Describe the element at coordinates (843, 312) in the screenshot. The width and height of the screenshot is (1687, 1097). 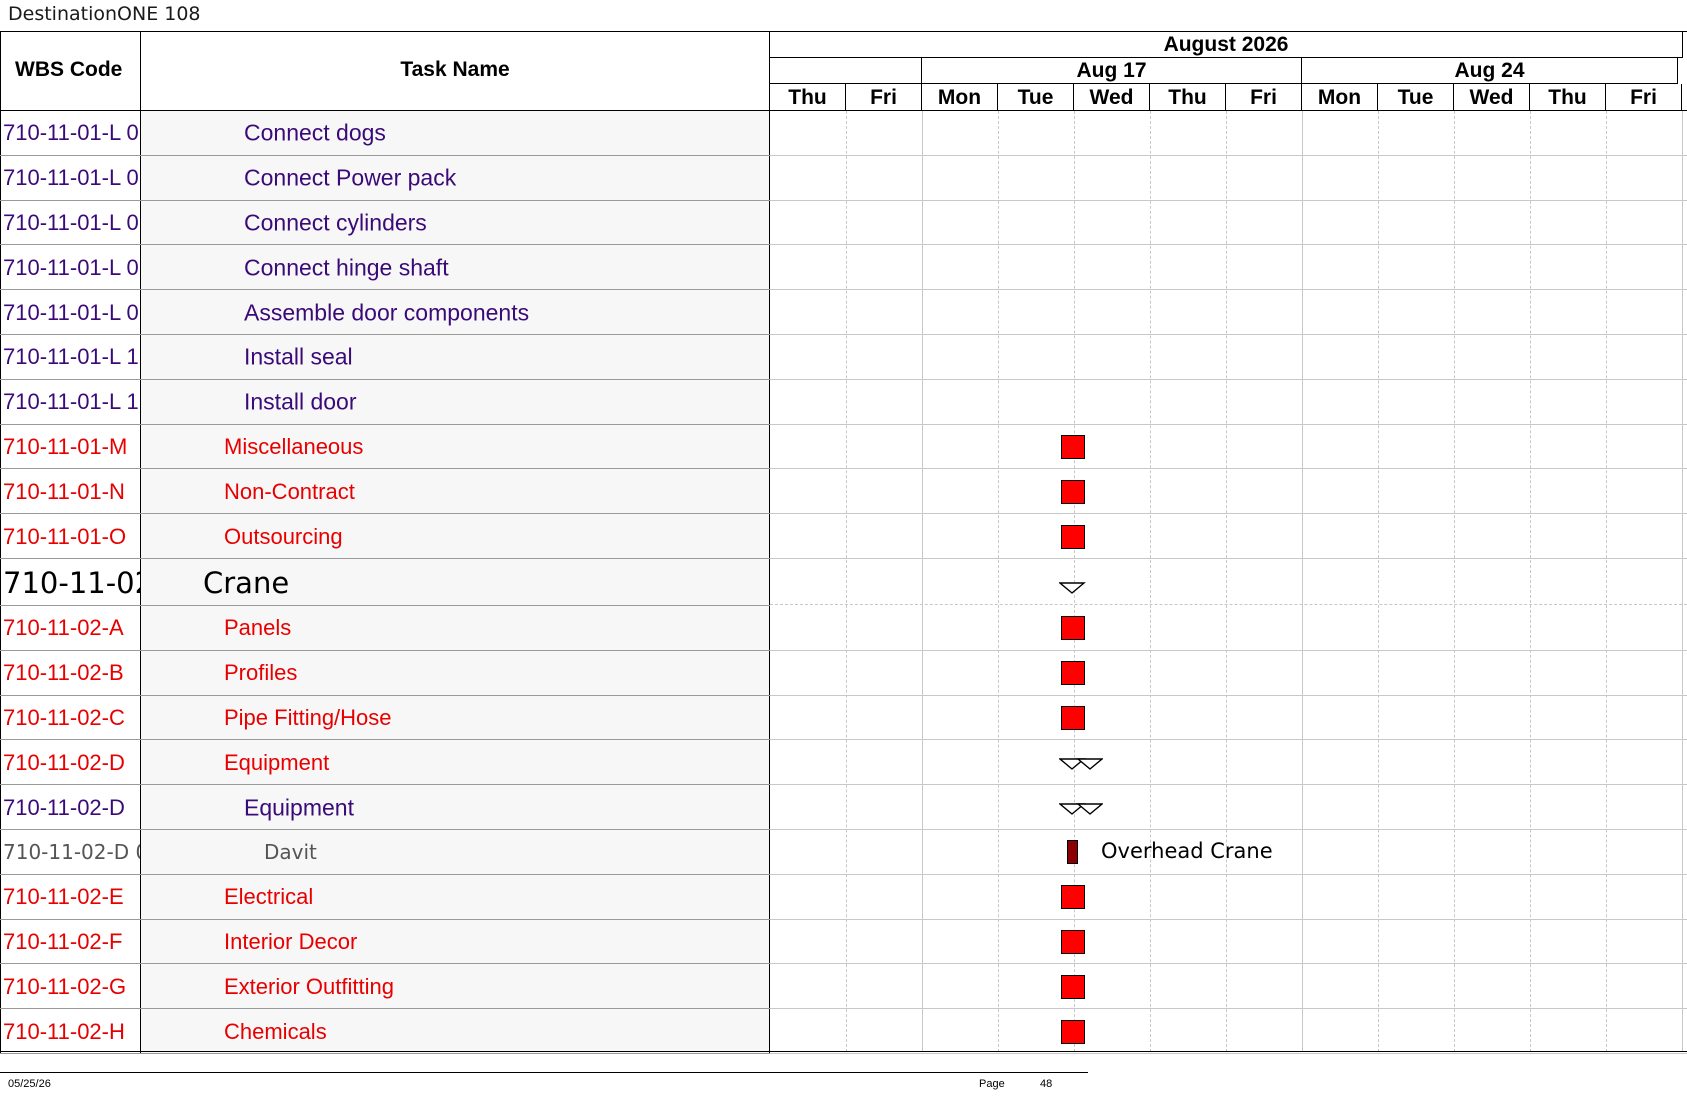
I see `table-row: 710-11-01-L 0 Assemble door components` at that location.